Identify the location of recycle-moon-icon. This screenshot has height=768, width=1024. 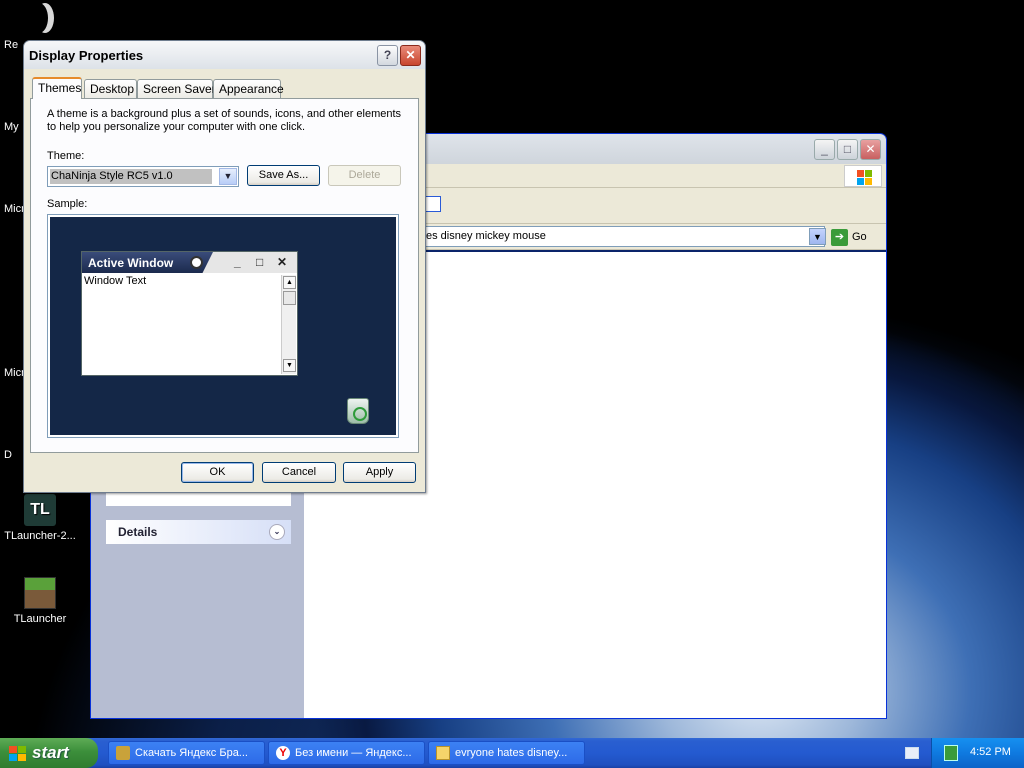
(45, 18).